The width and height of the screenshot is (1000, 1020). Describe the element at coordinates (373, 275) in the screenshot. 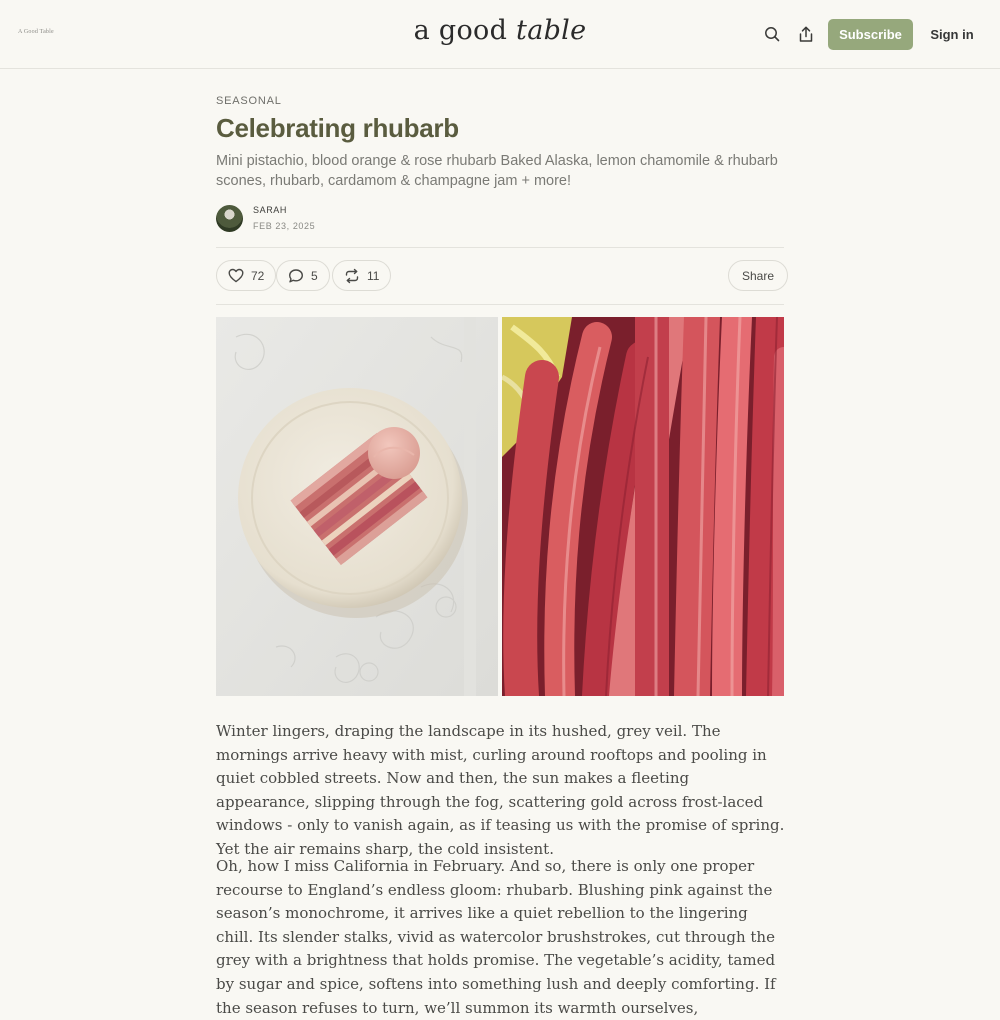

I see `restack-count: 11` at that location.